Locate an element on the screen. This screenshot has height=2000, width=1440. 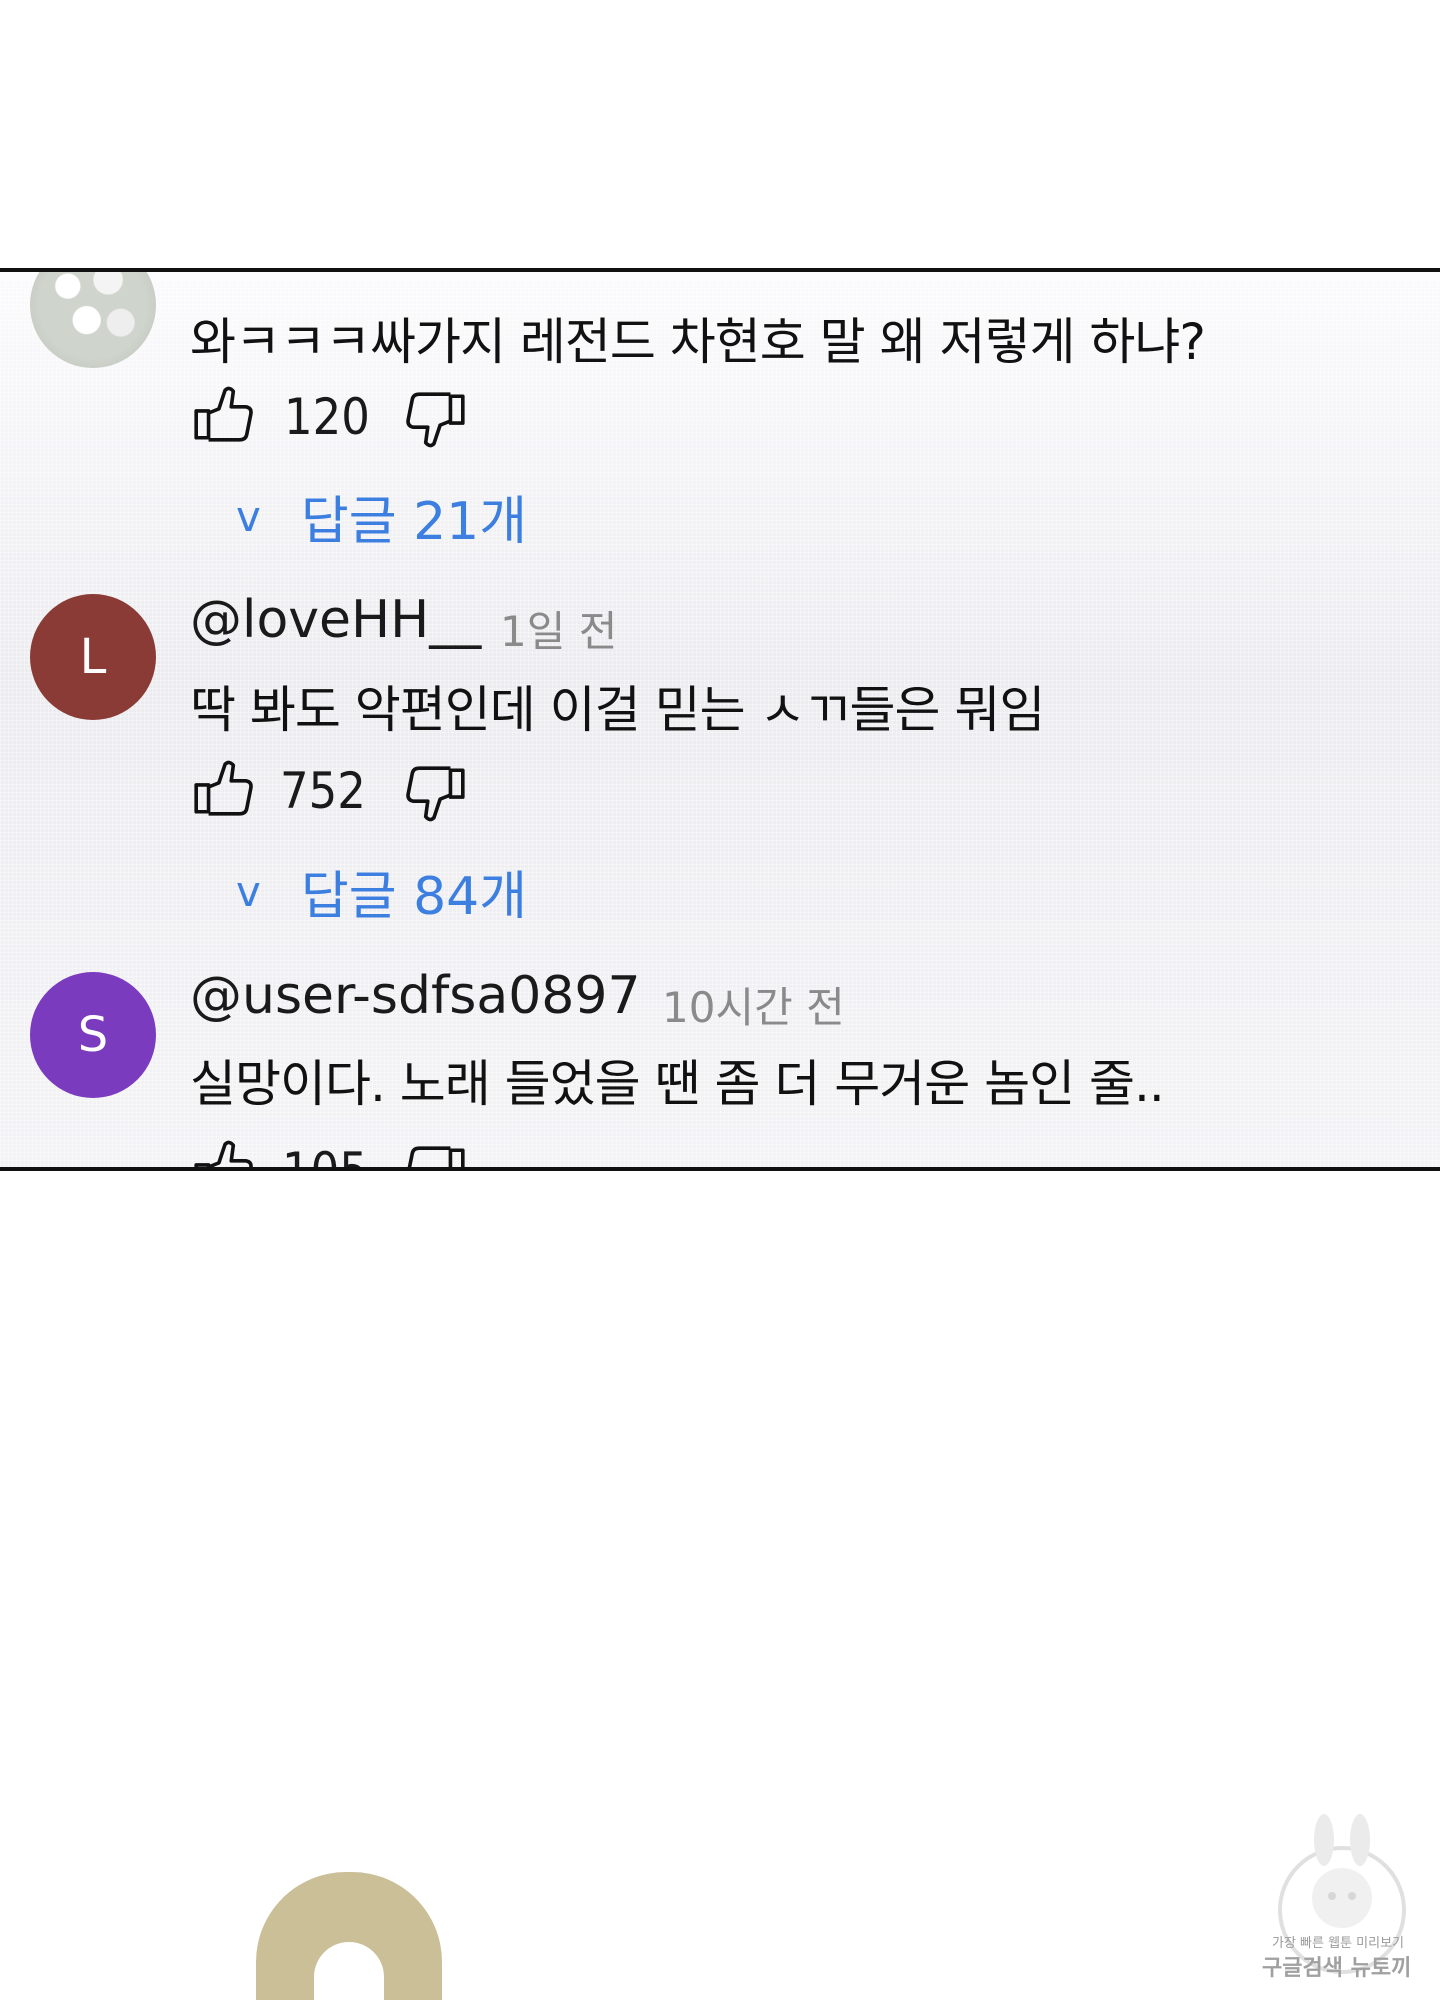
avatar: L is located at coordinates (93, 657).